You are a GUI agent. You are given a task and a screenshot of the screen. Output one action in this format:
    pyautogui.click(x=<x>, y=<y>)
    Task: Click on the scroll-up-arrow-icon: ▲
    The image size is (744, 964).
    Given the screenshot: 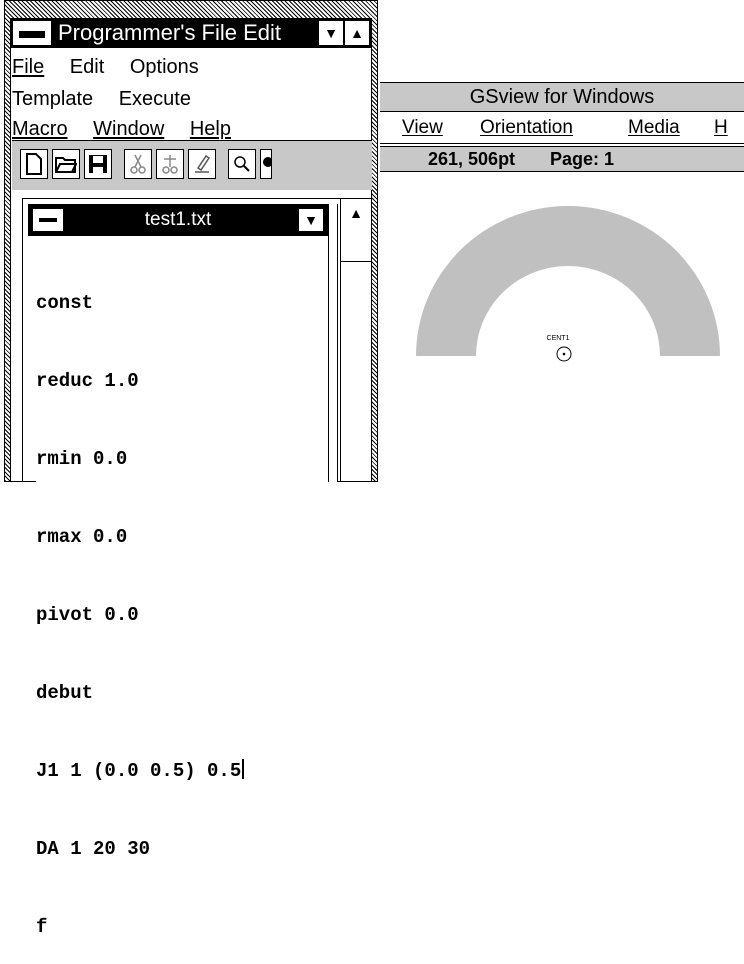 What is the action you would take?
    pyautogui.click(x=356, y=214)
    